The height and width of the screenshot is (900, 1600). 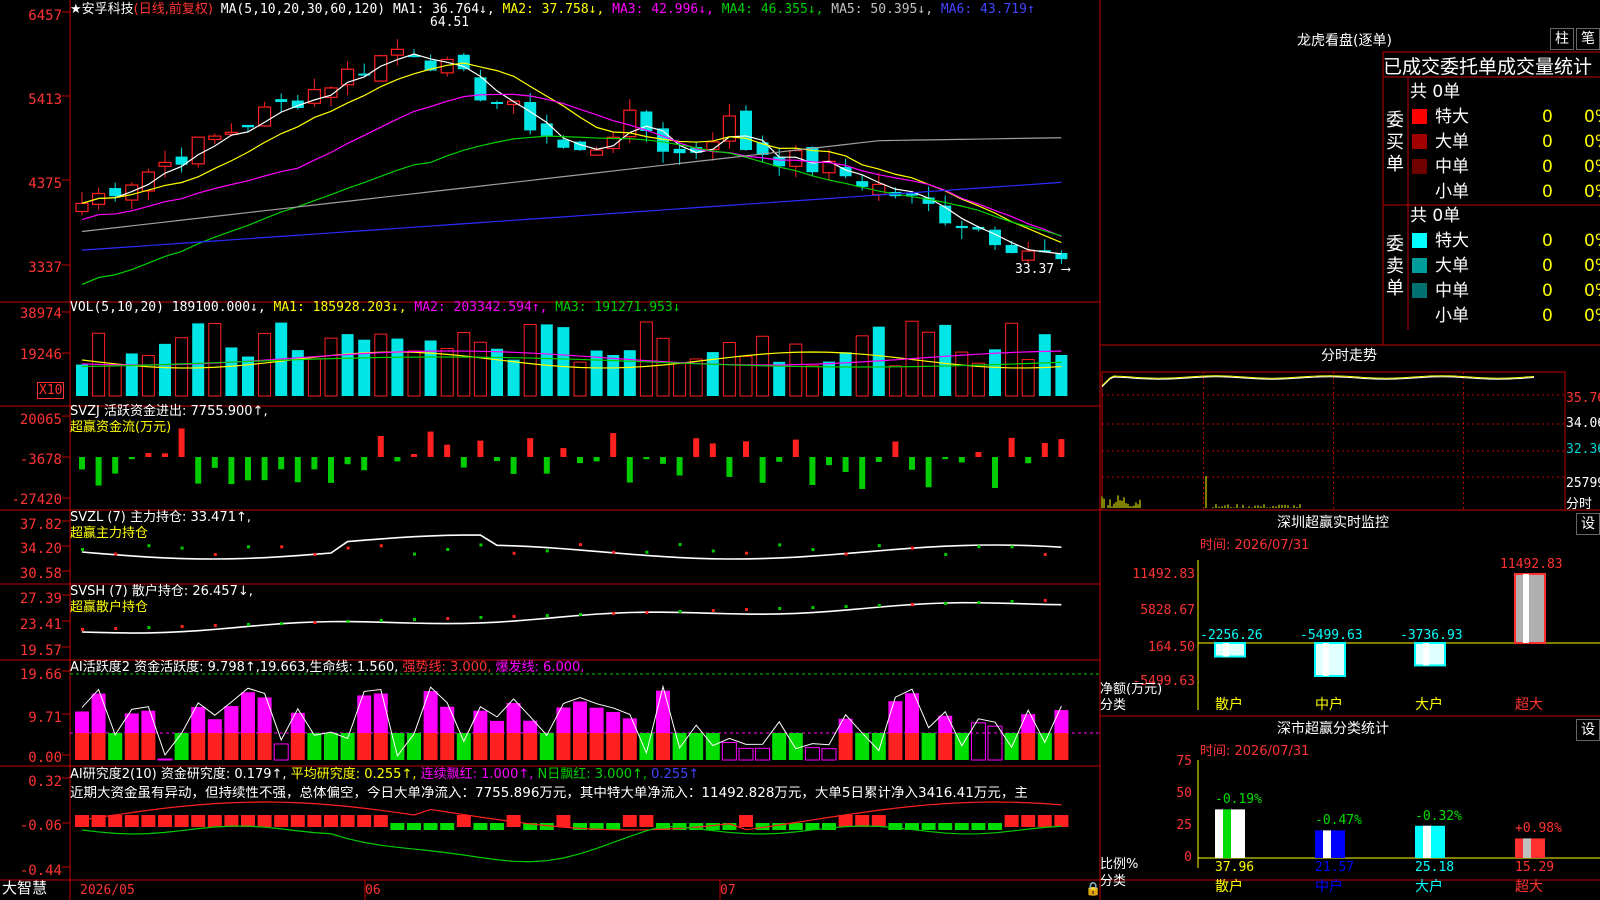 What do you see at coordinates (1131, 689) in the screenshot?
I see `monitor-y-title: 净额(万元)` at bounding box center [1131, 689].